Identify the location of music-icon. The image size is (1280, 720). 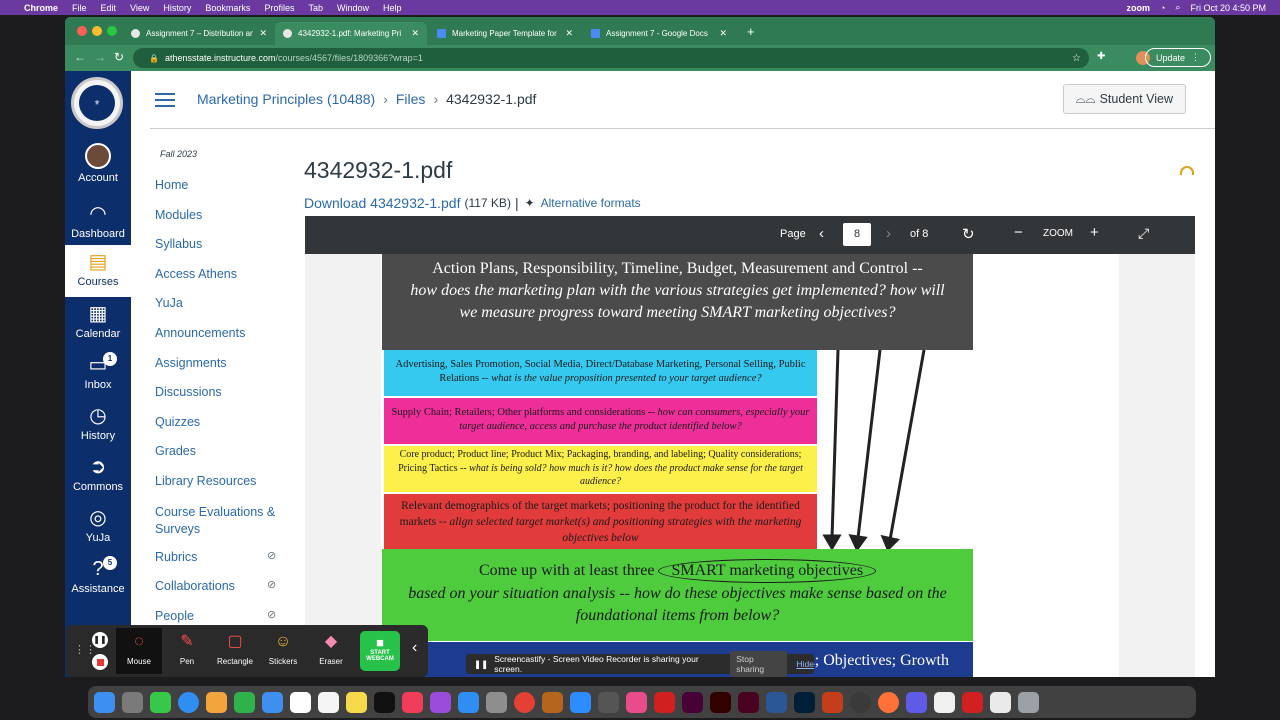
(412, 702).